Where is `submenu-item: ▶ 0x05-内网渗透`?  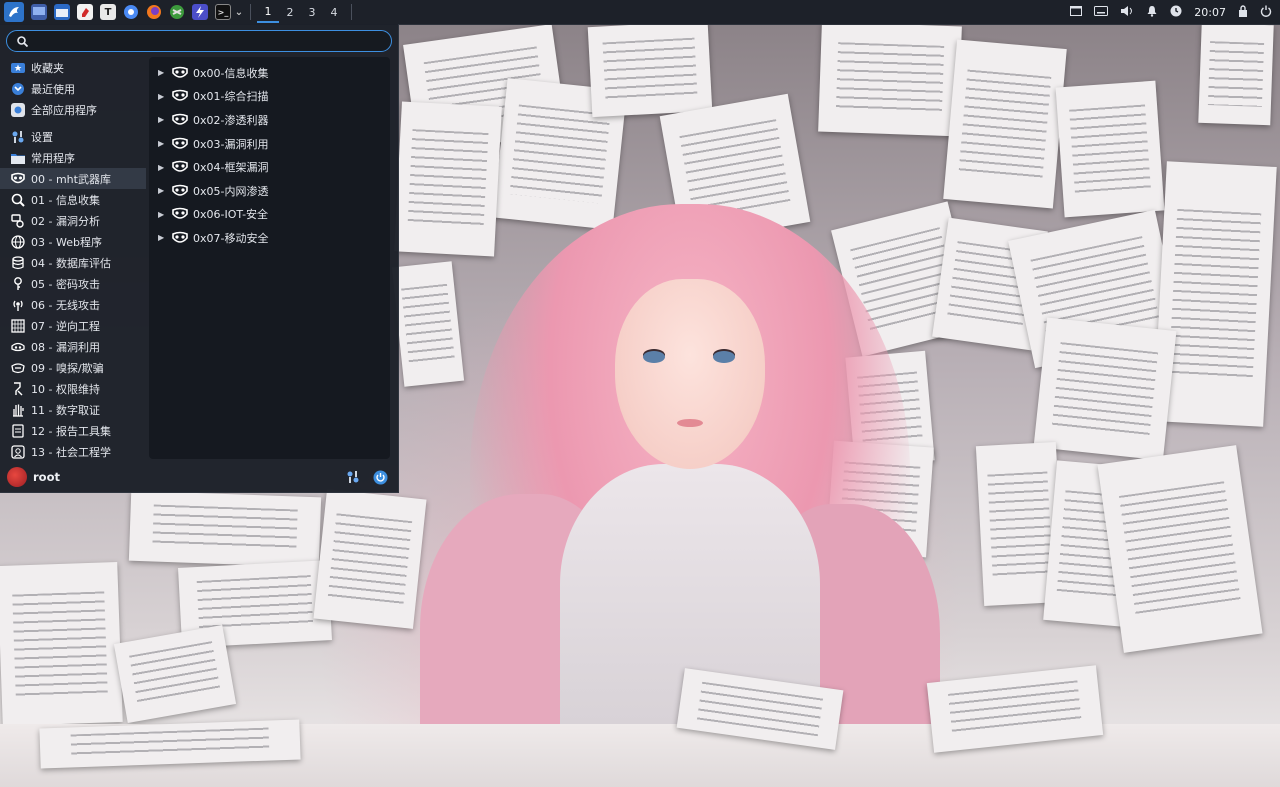 submenu-item: ▶ 0x05-内网渗透 is located at coordinates (269, 191).